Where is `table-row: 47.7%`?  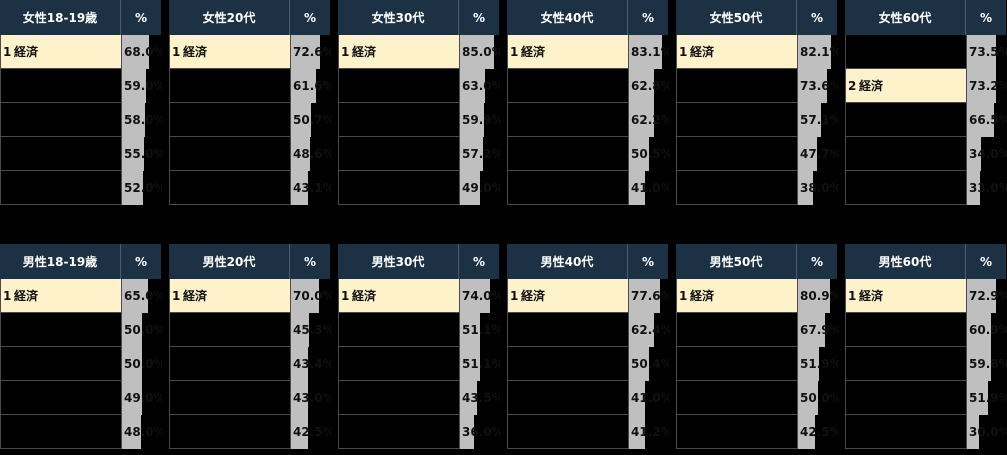
table-row: 47.7% is located at coordinates (757, 154).